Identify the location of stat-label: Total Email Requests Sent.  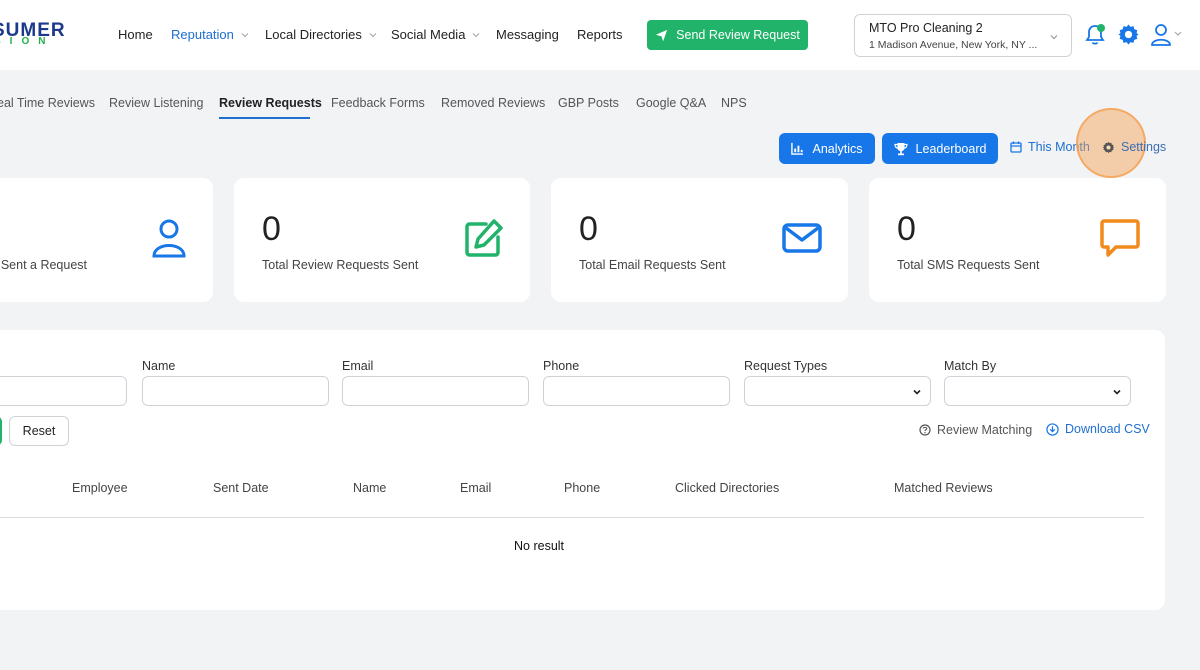
(652, 265).